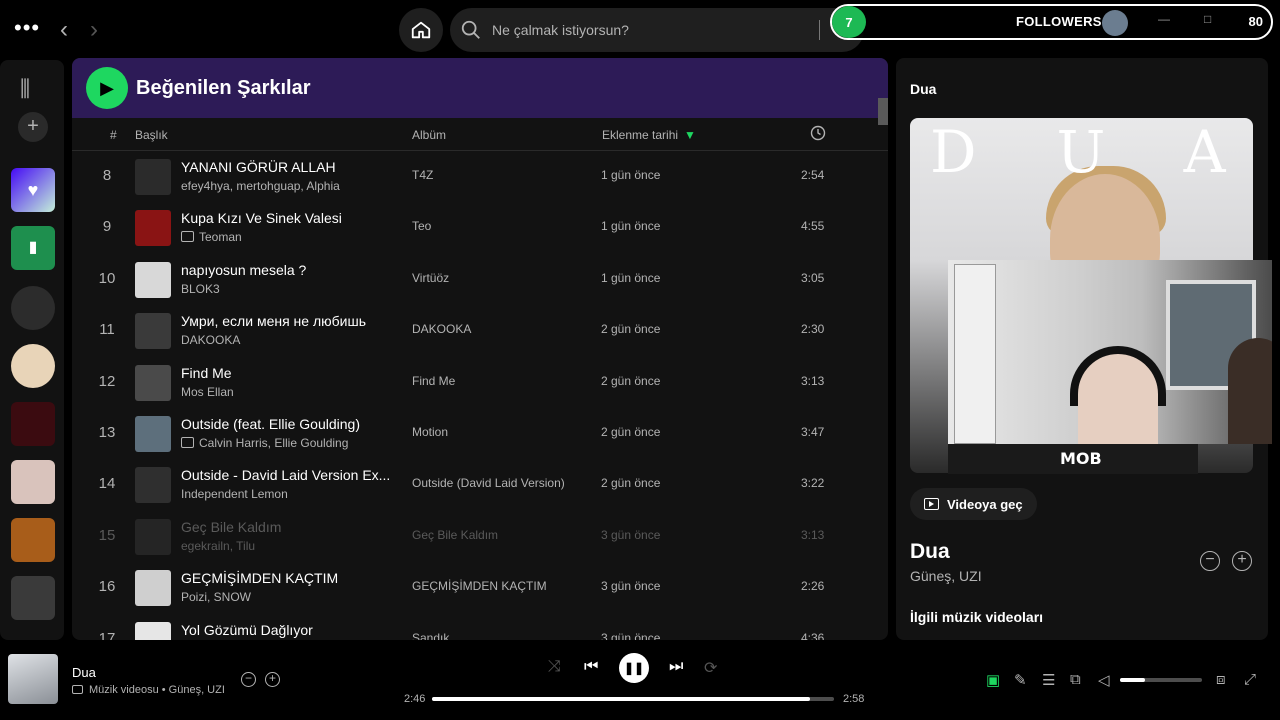 Image resolution: width=1280 pixels, height=720 pixels. I want to click on track-artist-text: egekrailn, Tilu, so click(218, 546).